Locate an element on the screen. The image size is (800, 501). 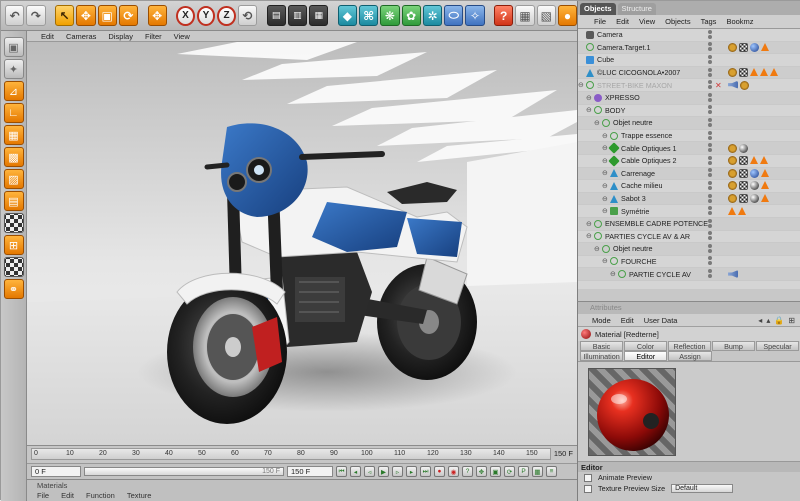
nurbs-icon: ⌘ is located at coordinates (369, 15).